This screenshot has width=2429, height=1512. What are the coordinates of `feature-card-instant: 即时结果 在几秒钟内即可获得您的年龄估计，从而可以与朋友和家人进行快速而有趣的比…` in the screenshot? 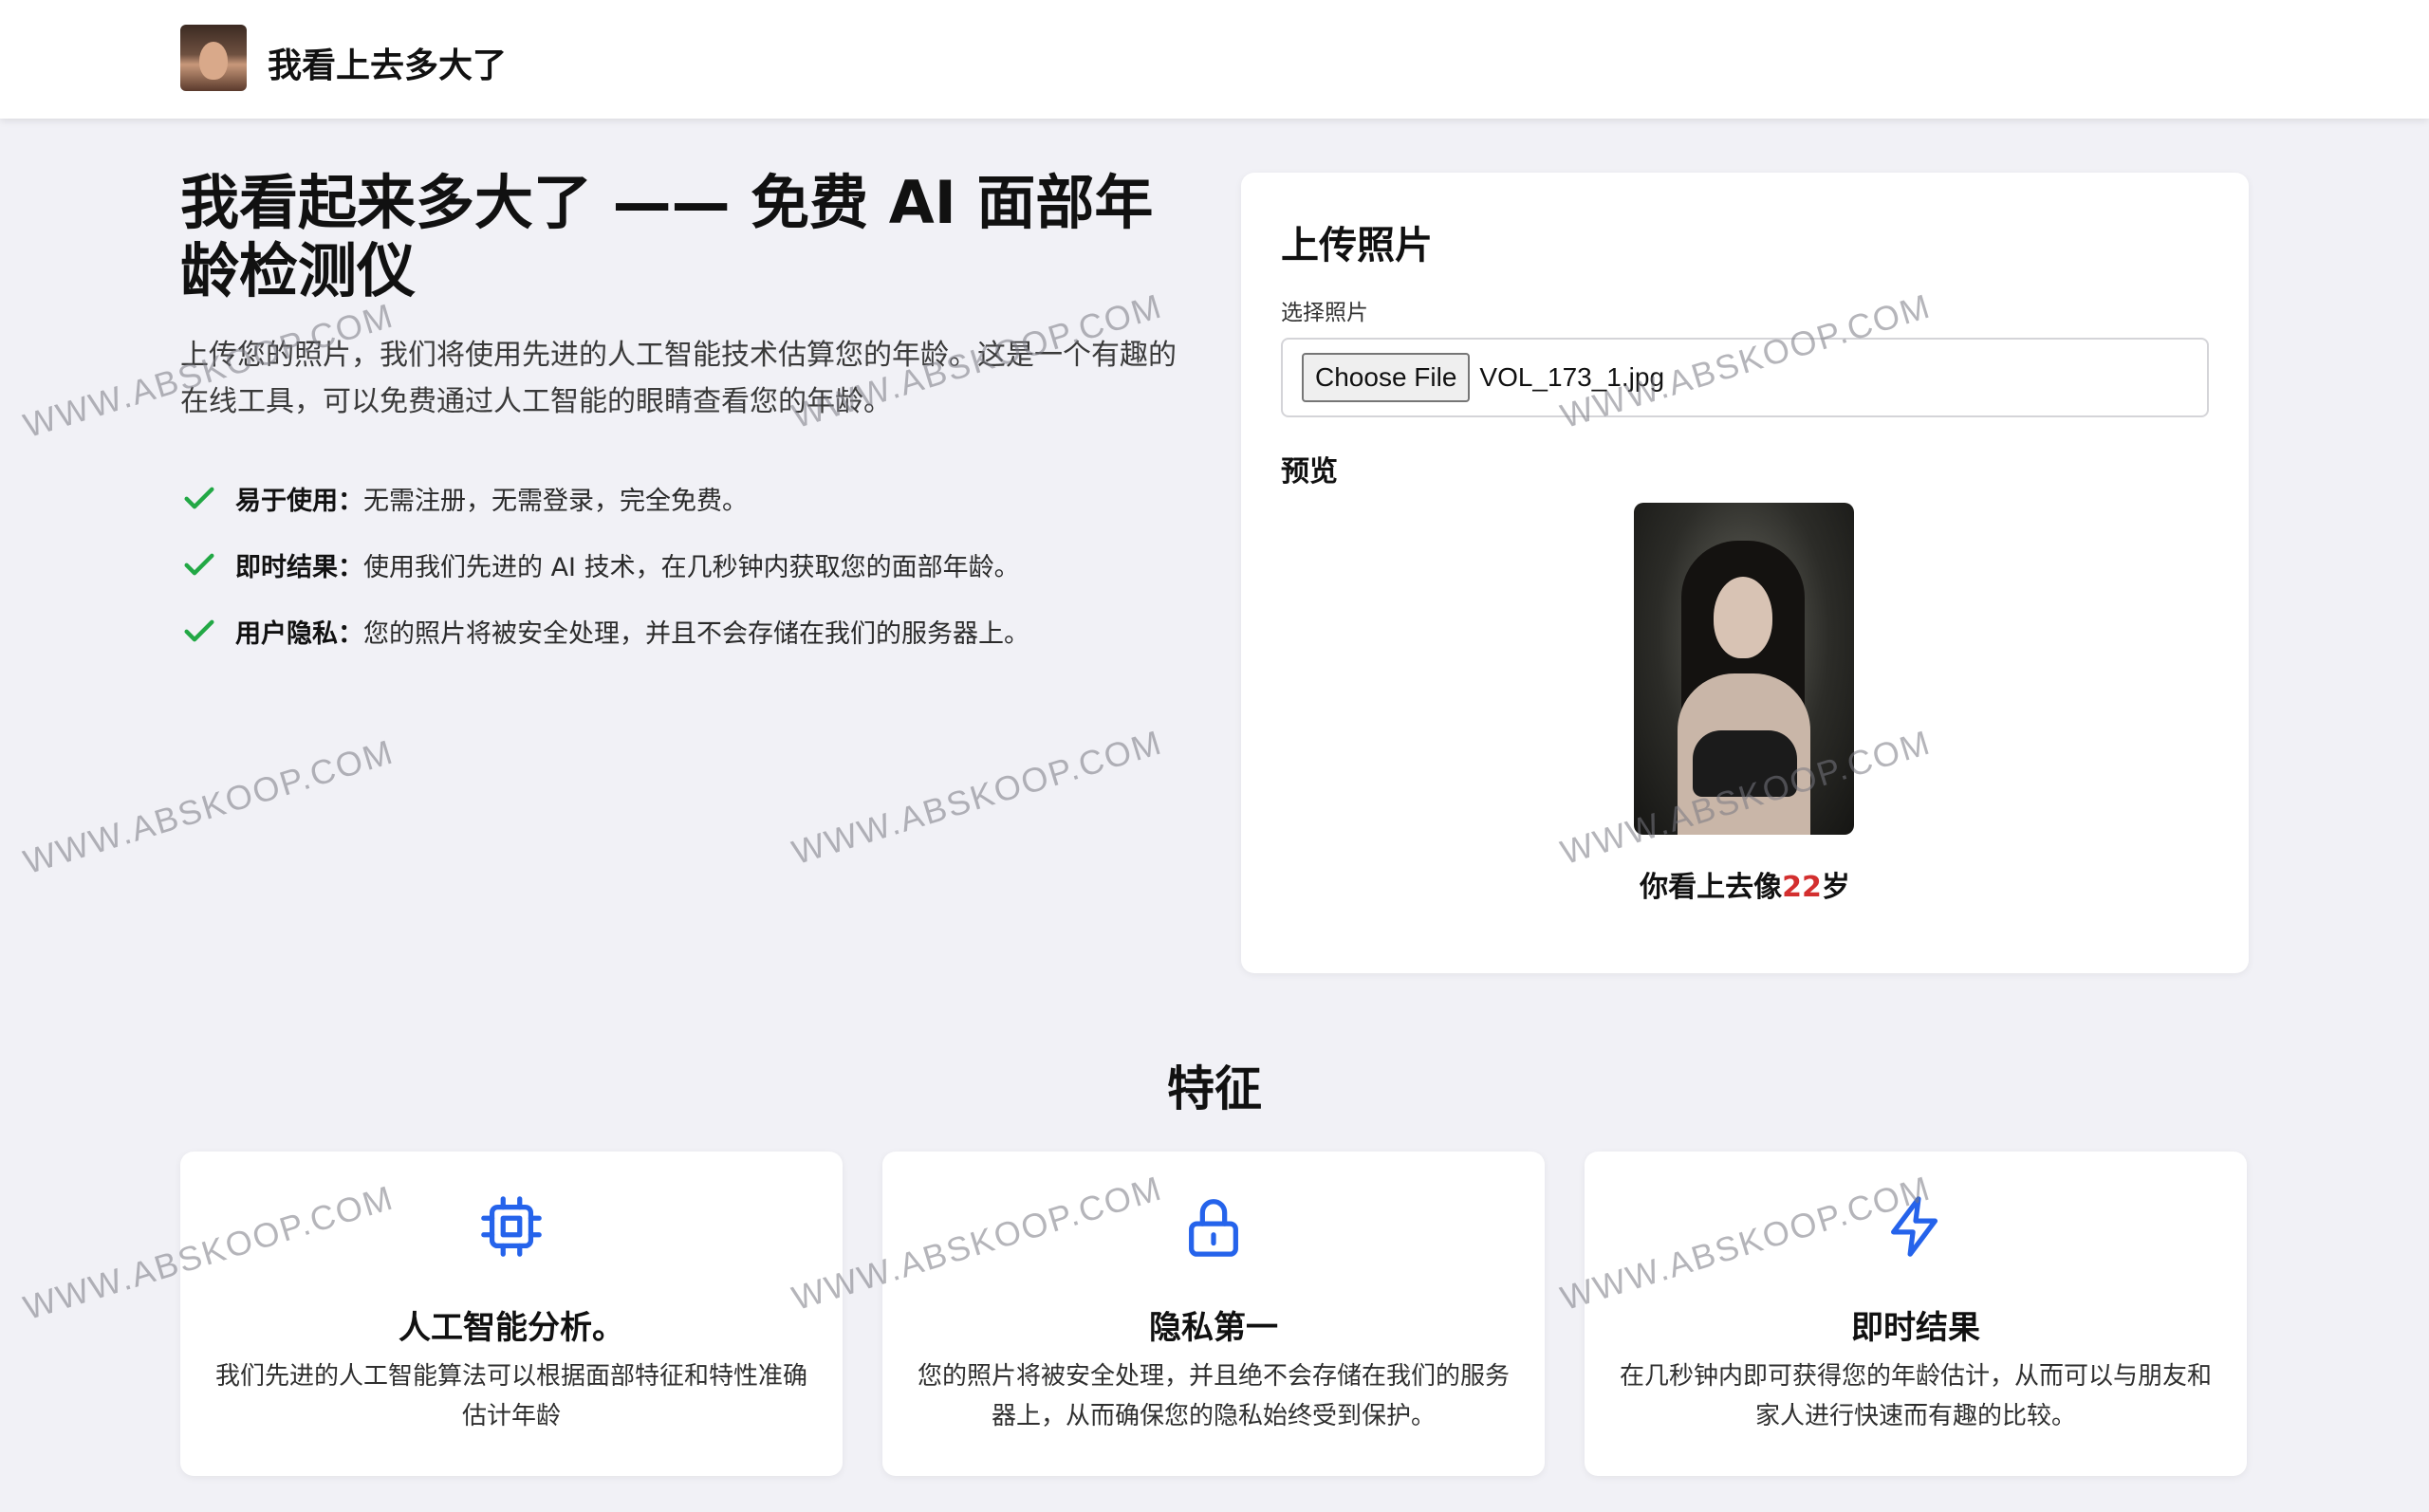 It's located at (1916, 1314).